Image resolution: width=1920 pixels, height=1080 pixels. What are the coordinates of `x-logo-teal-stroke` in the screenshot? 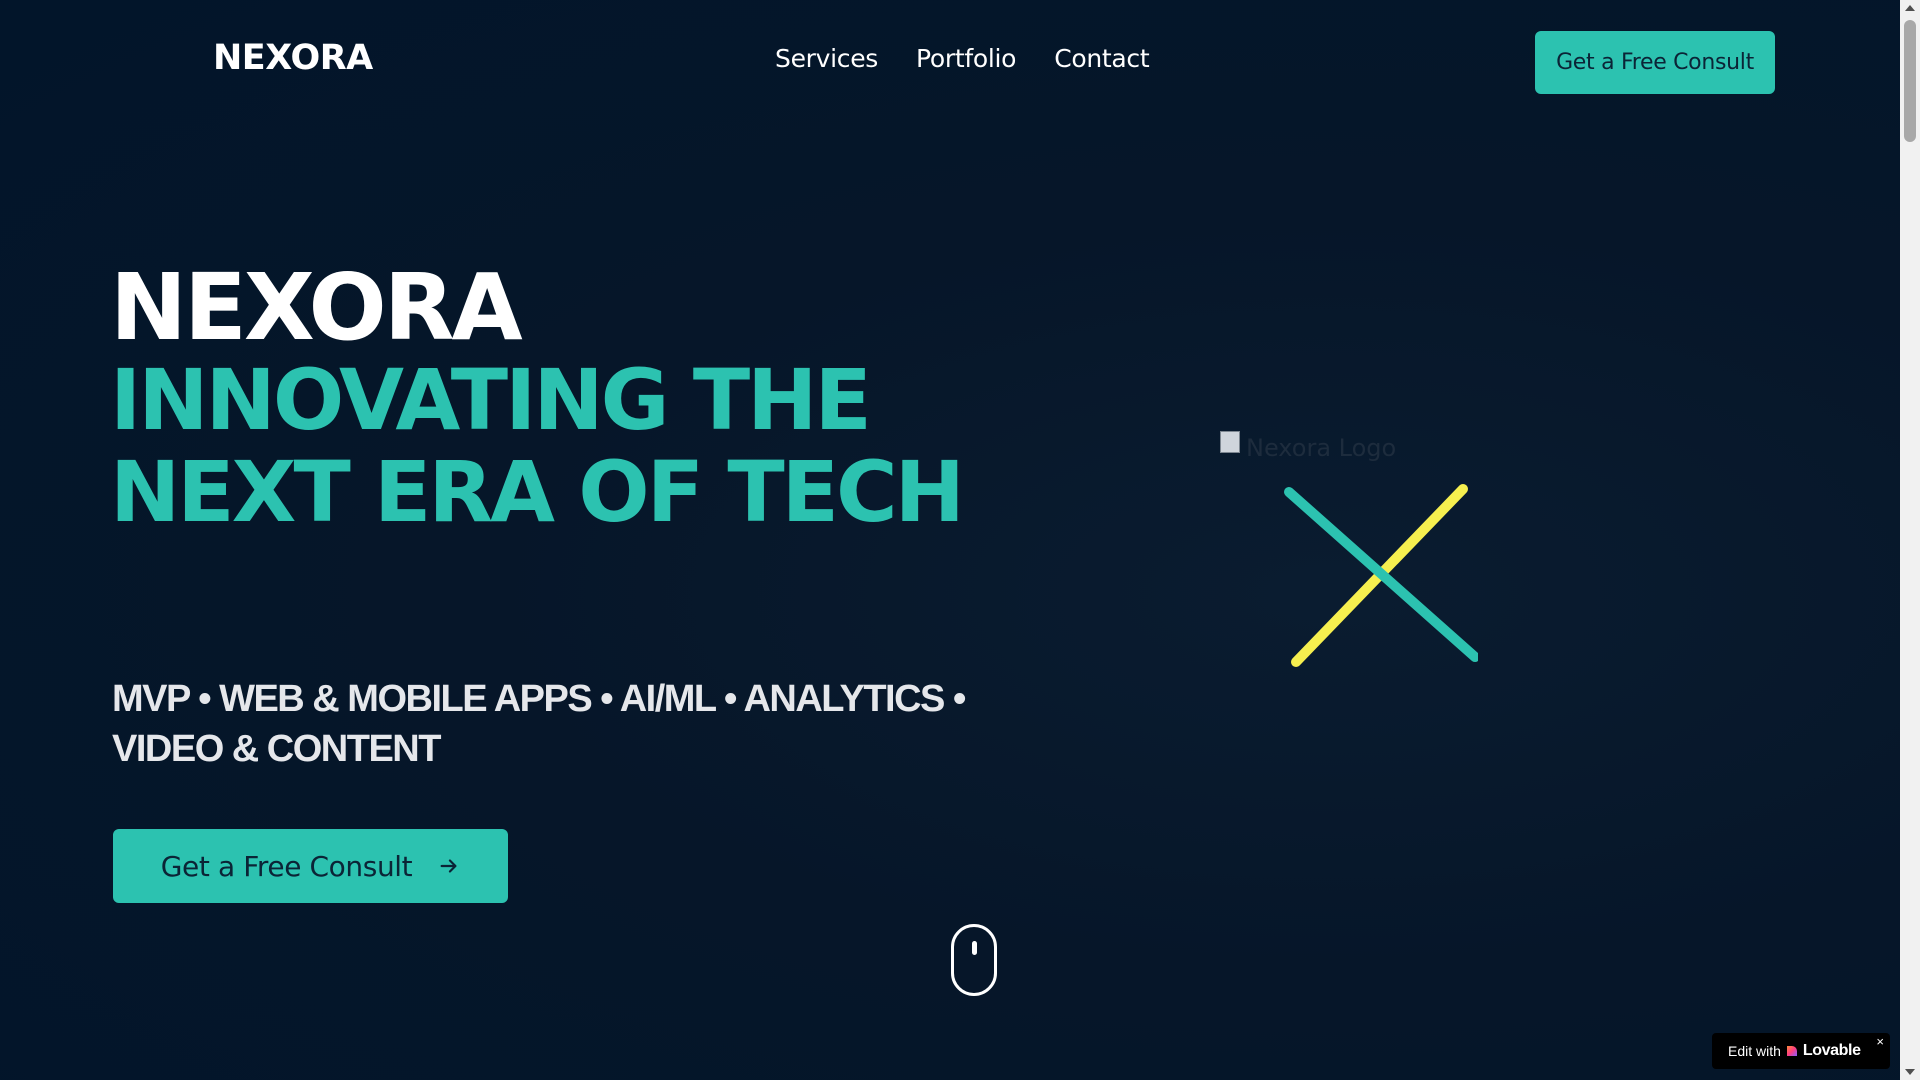 It's located at (1381, 574).